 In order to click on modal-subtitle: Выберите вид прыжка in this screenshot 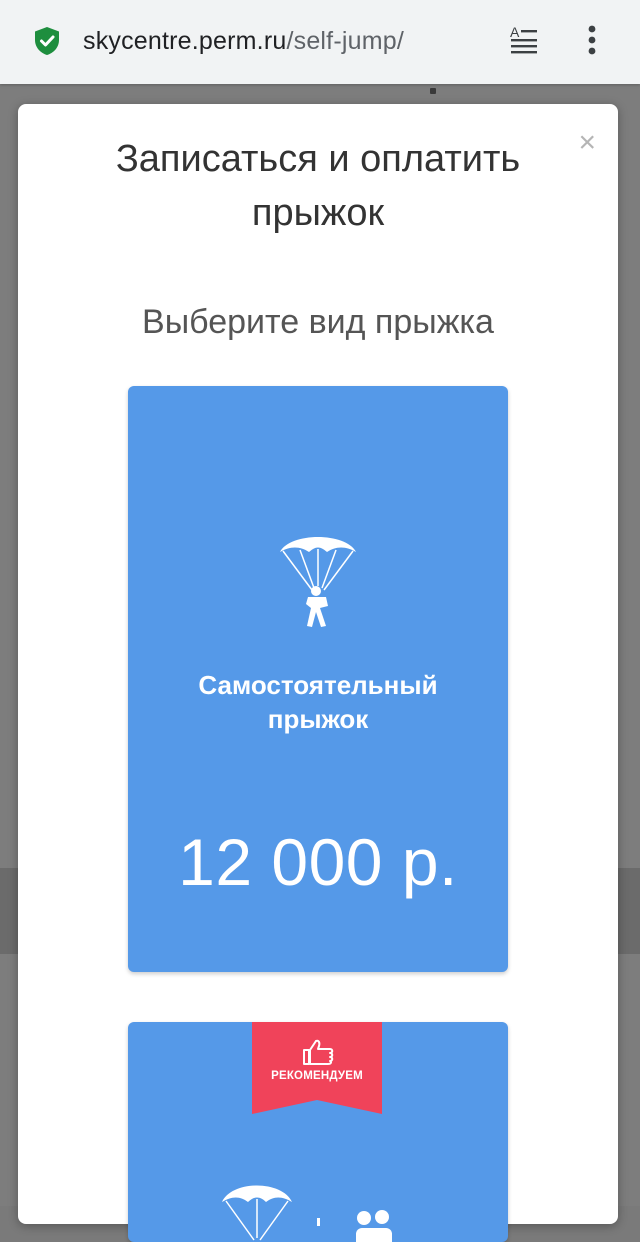, I will do `click(318, 322)`.